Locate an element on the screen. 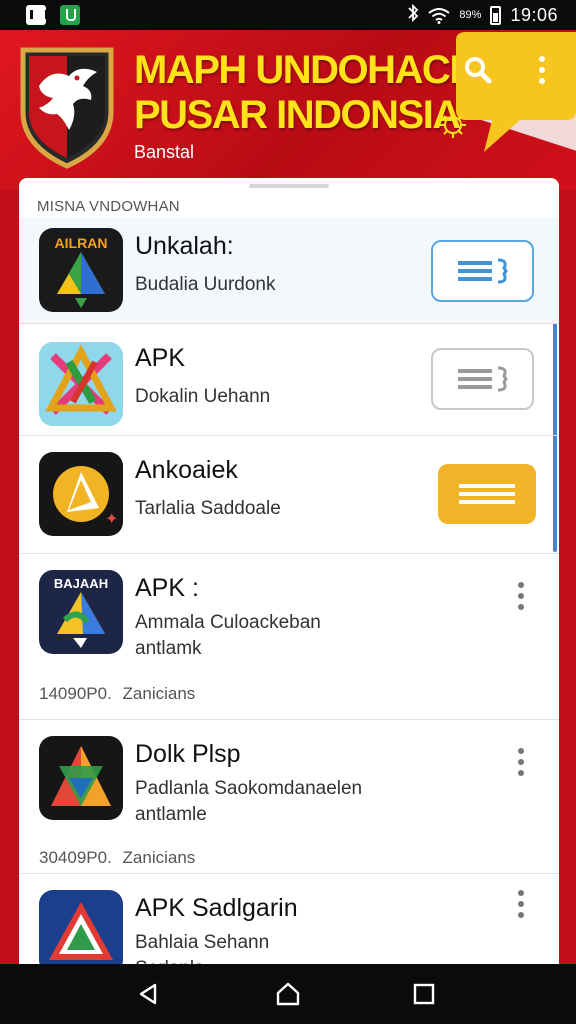 The image size is (576, 1024). item-title: APK : is located at coordinates (167, 588).